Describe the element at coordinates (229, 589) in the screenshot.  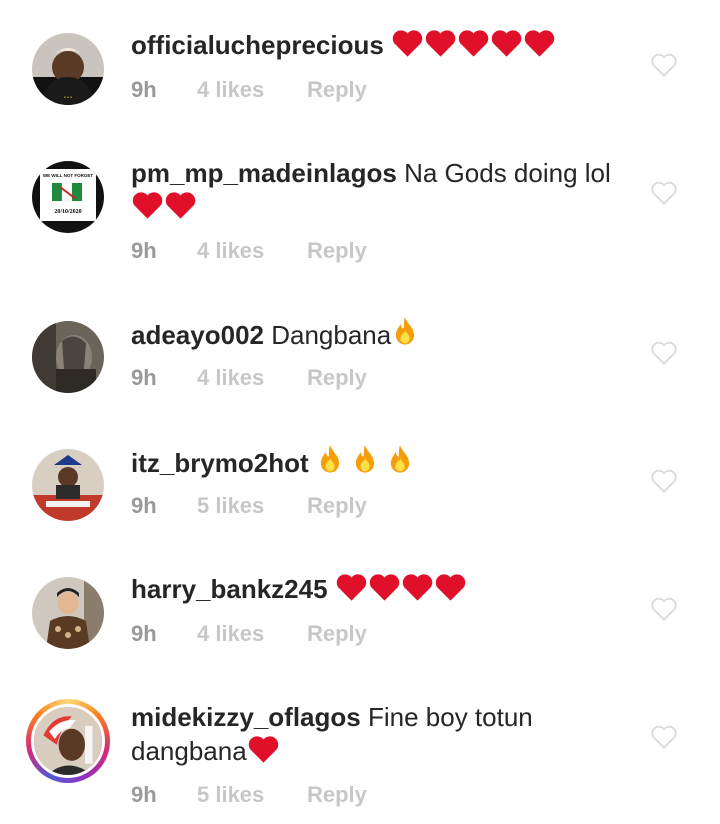
I see `username: harry_bankz245` at that location.